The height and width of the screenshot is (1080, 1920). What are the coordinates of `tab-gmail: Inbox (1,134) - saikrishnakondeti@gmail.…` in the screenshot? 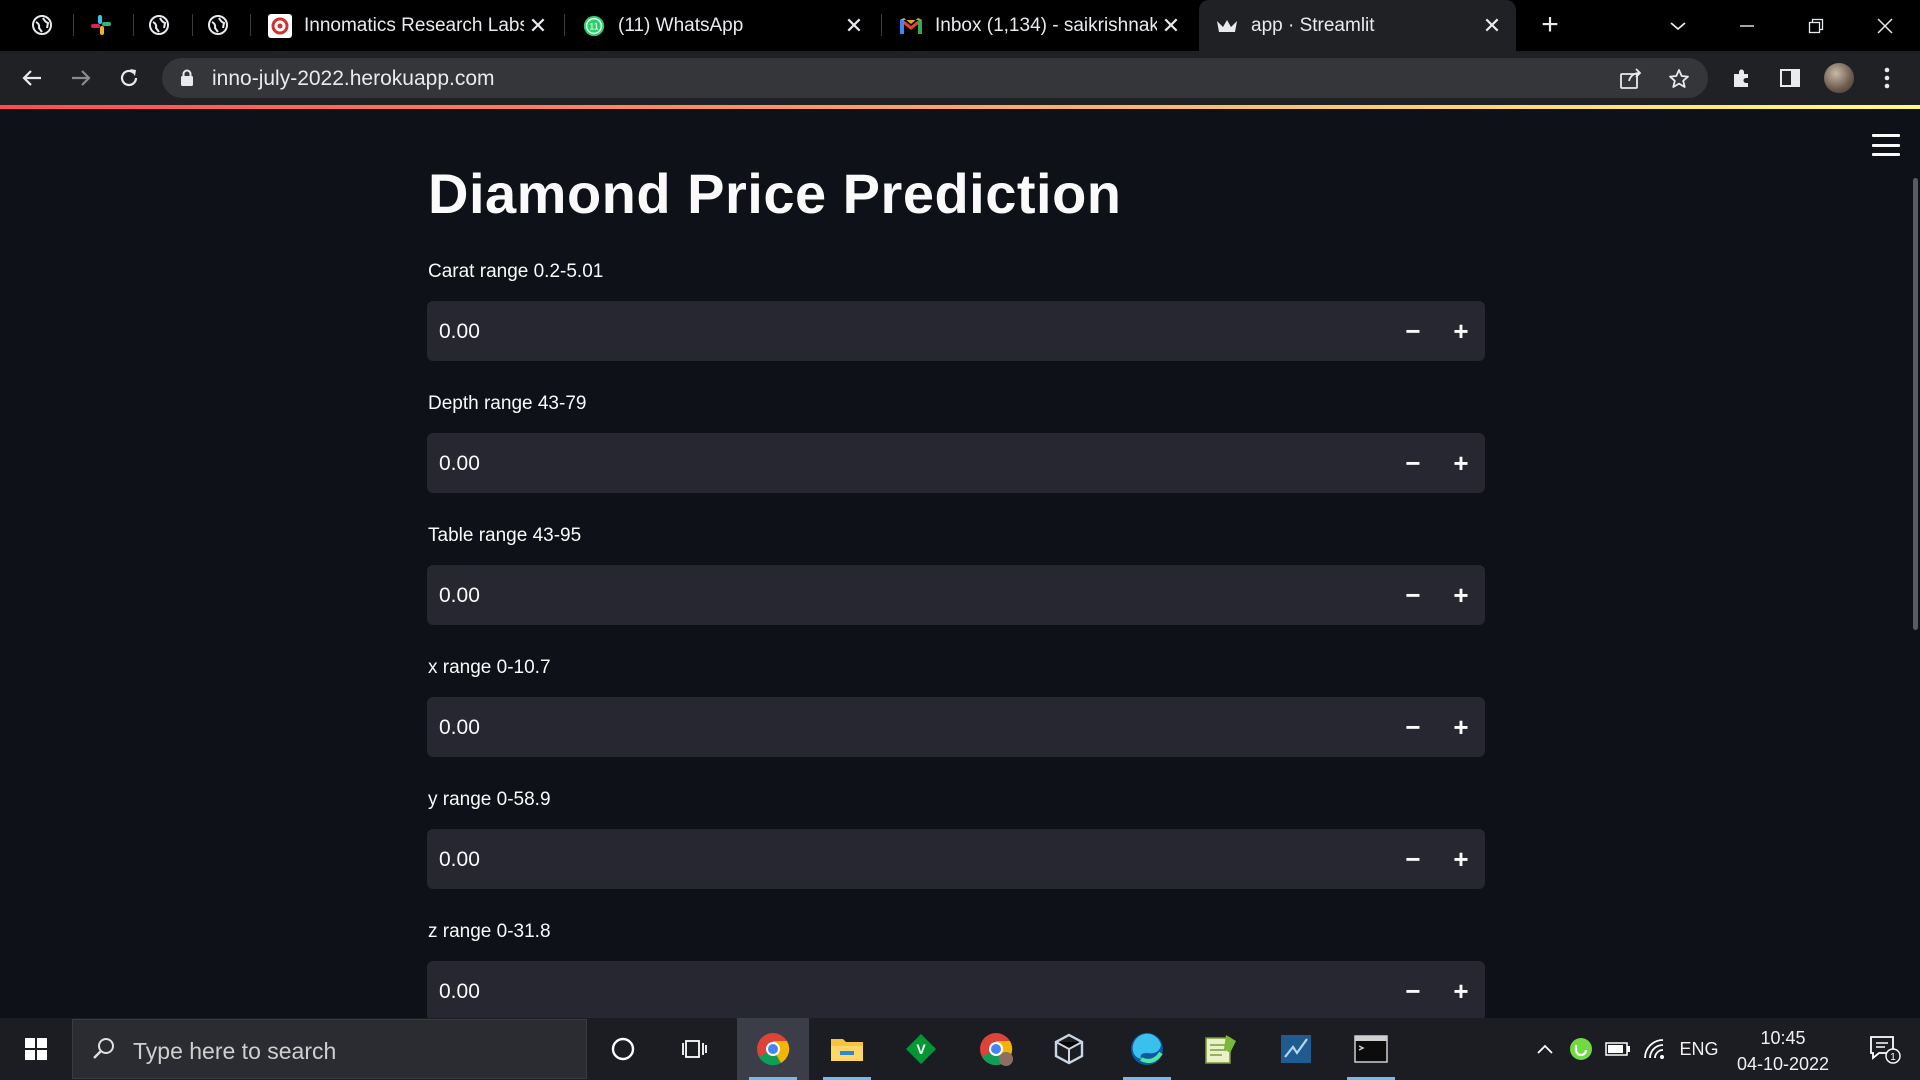 It's located at (1039, 25).